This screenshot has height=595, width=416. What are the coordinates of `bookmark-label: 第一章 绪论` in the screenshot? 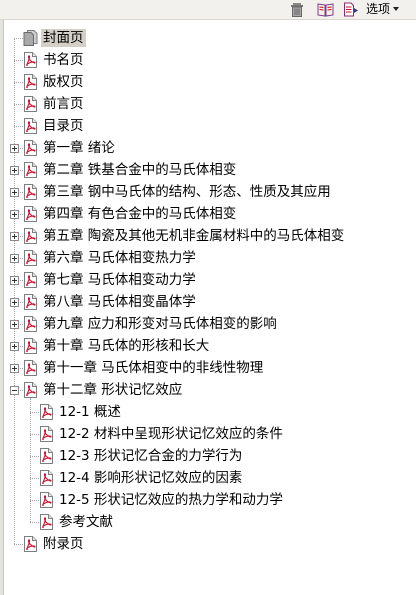 It's located at (79, 148).